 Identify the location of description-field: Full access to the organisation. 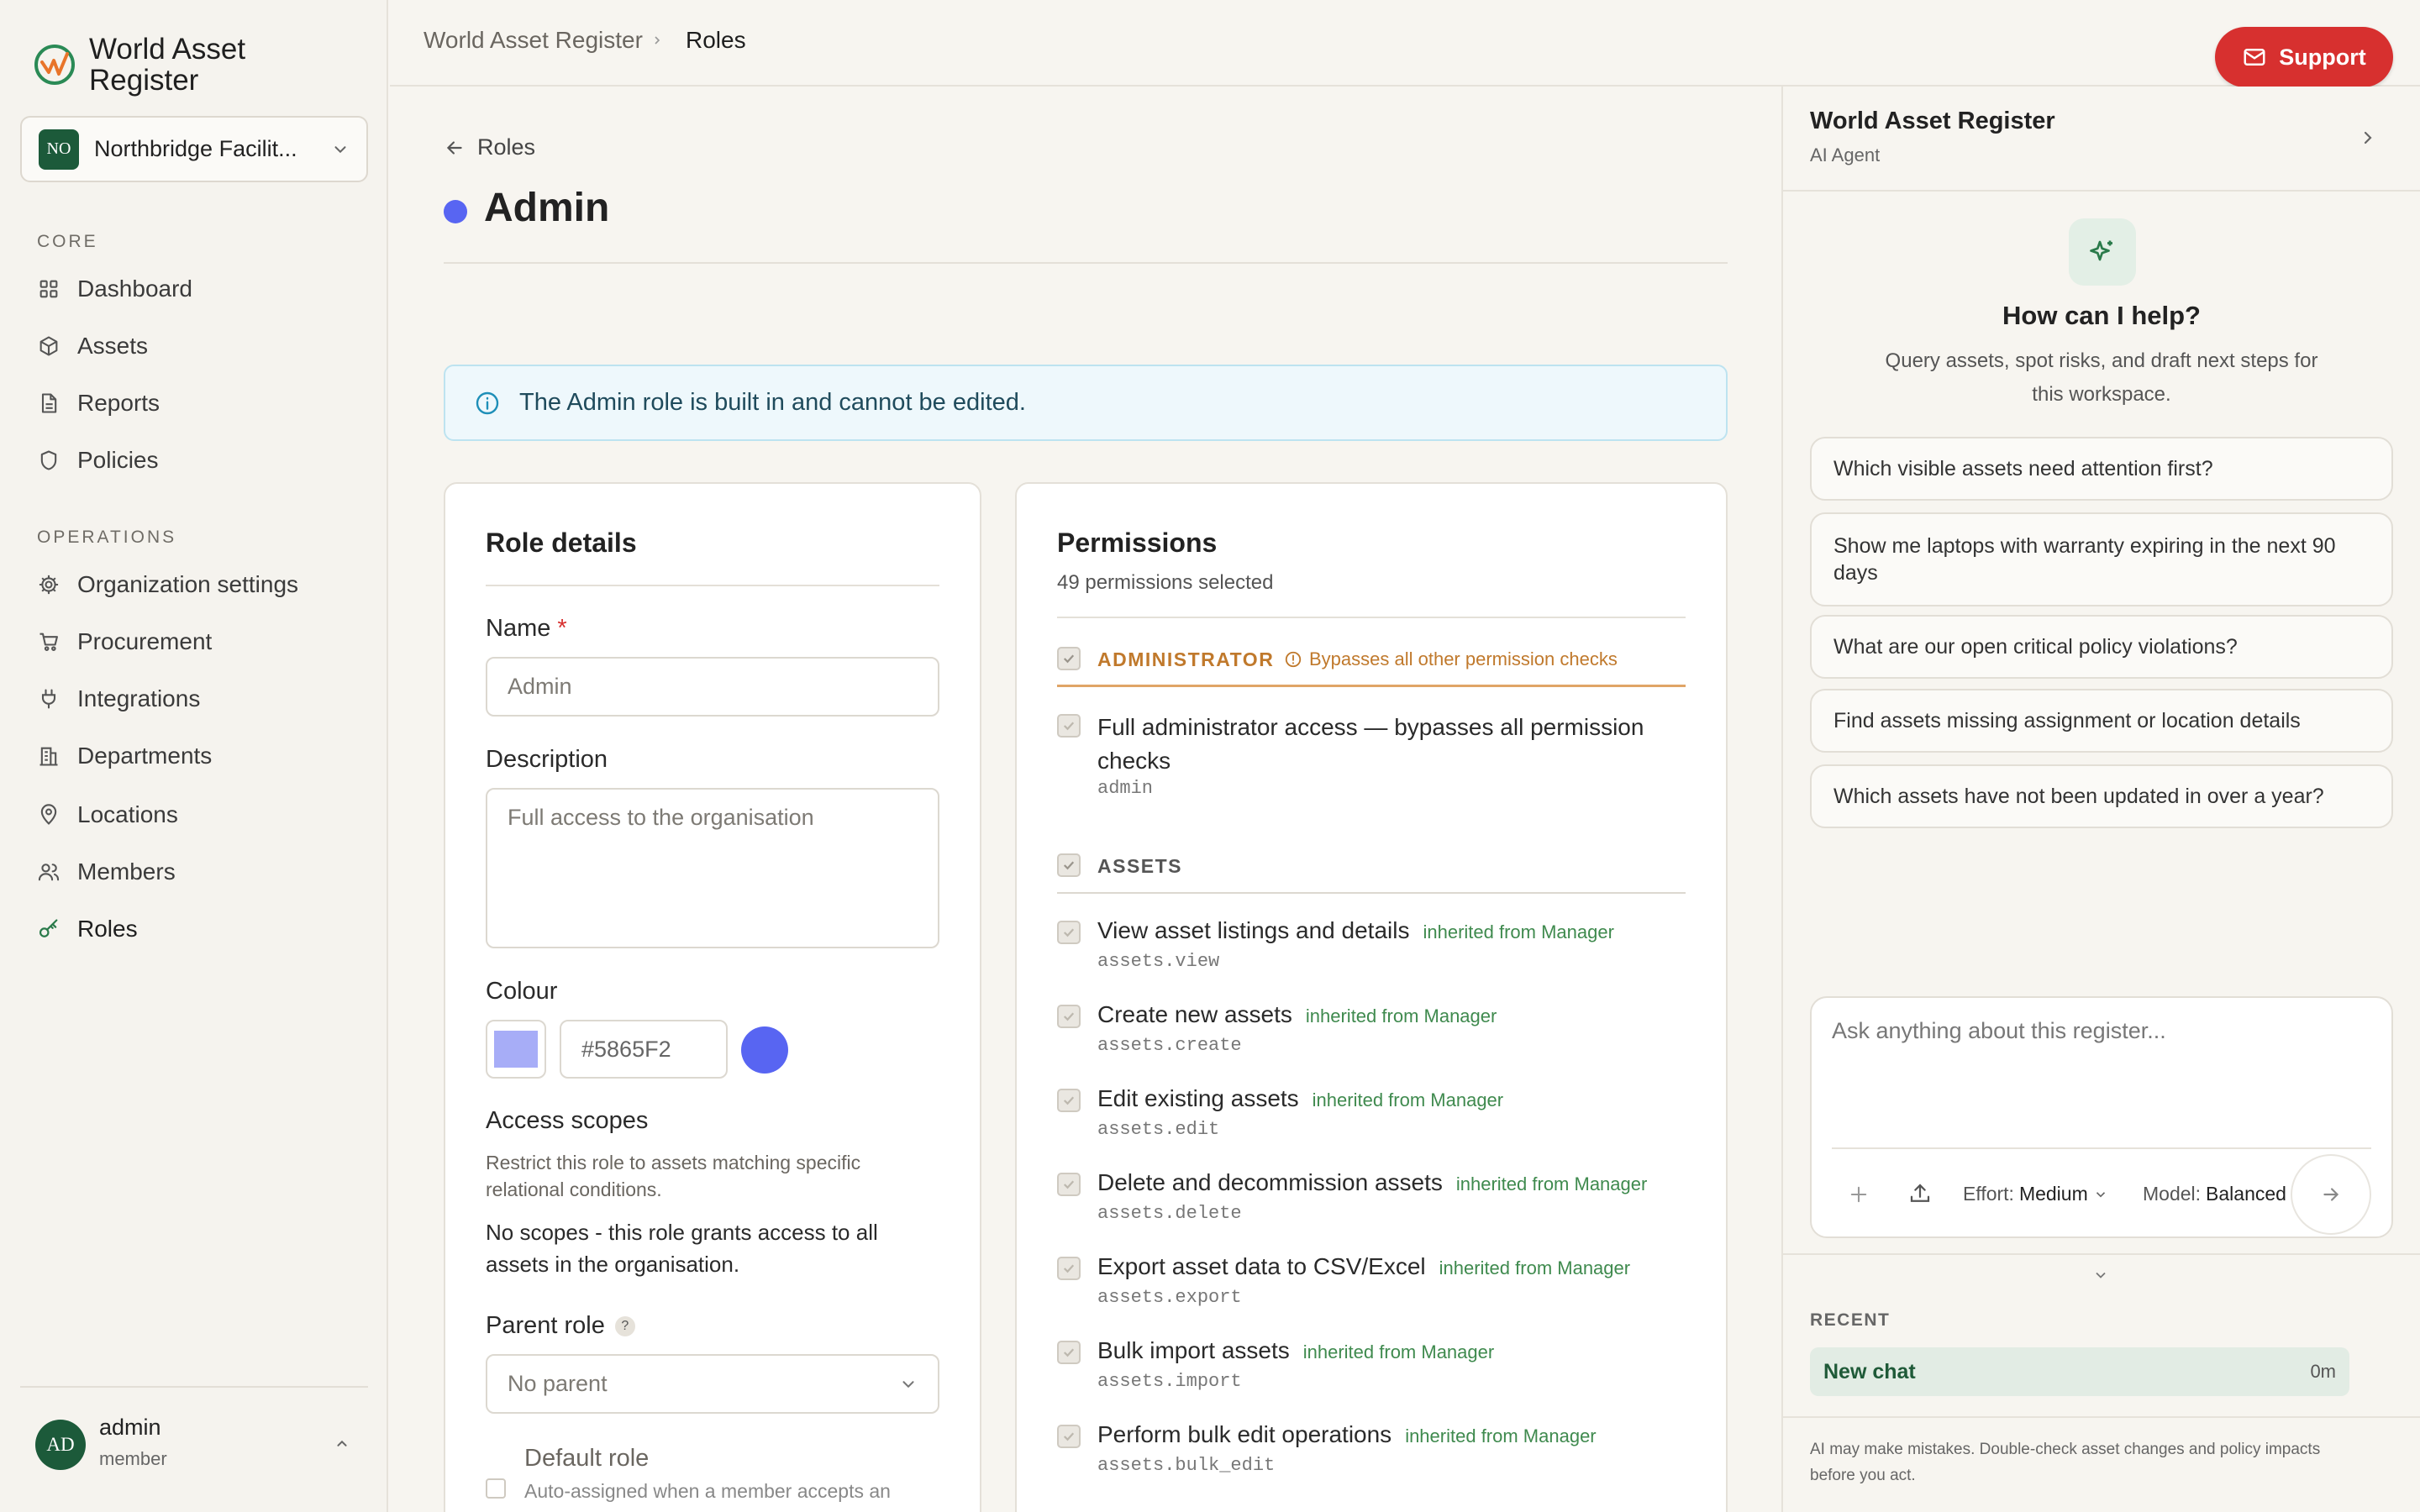
(712, 868).